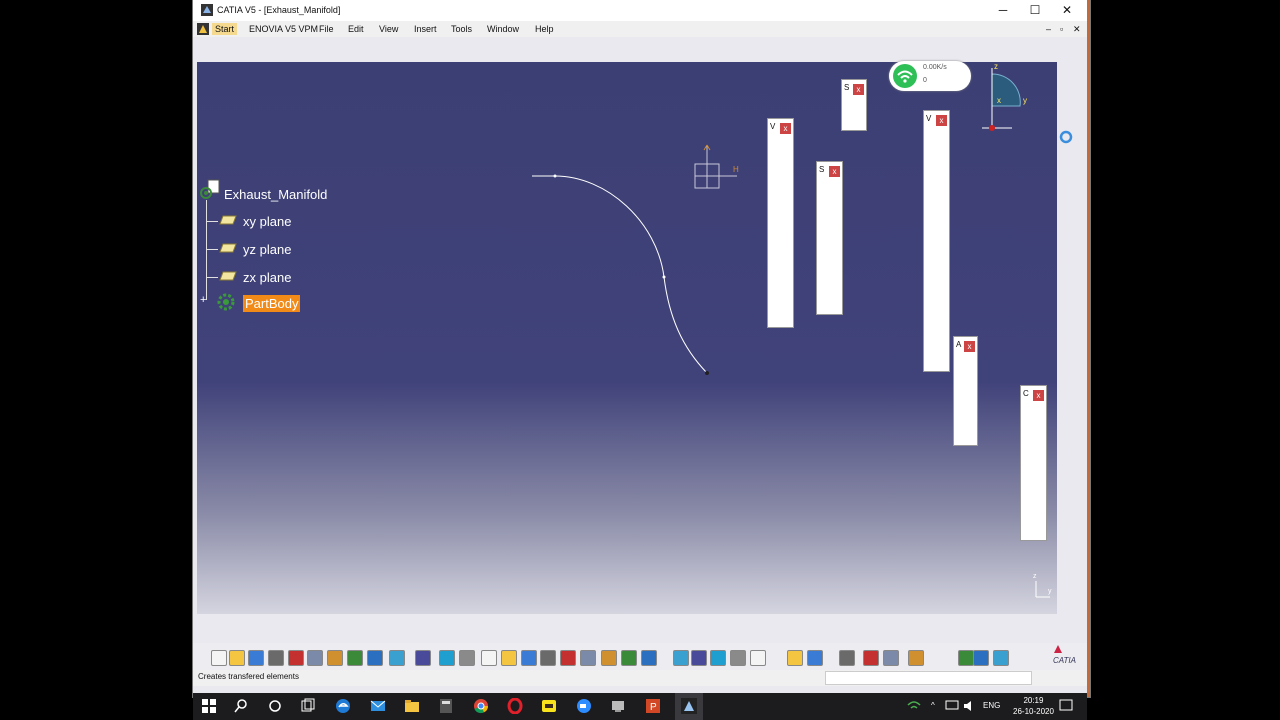 The image size is (1280, 720). I want to click on zoom-out-icon, so click(529, 658).